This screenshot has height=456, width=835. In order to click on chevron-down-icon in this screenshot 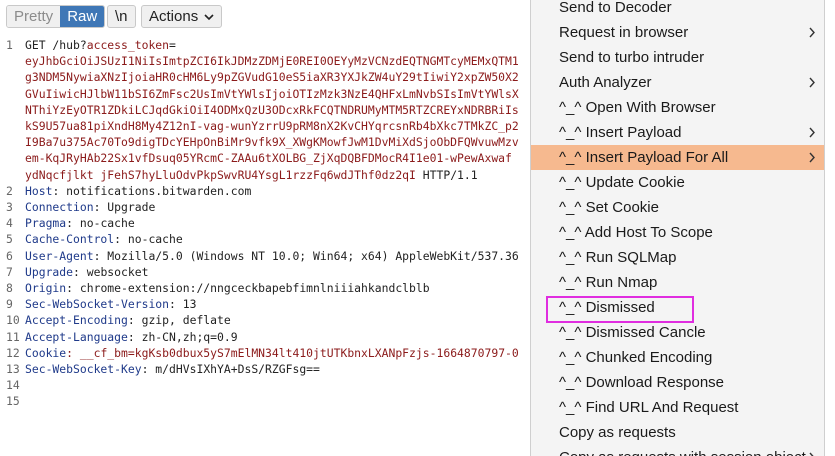, I will do `click(209, 16)`.